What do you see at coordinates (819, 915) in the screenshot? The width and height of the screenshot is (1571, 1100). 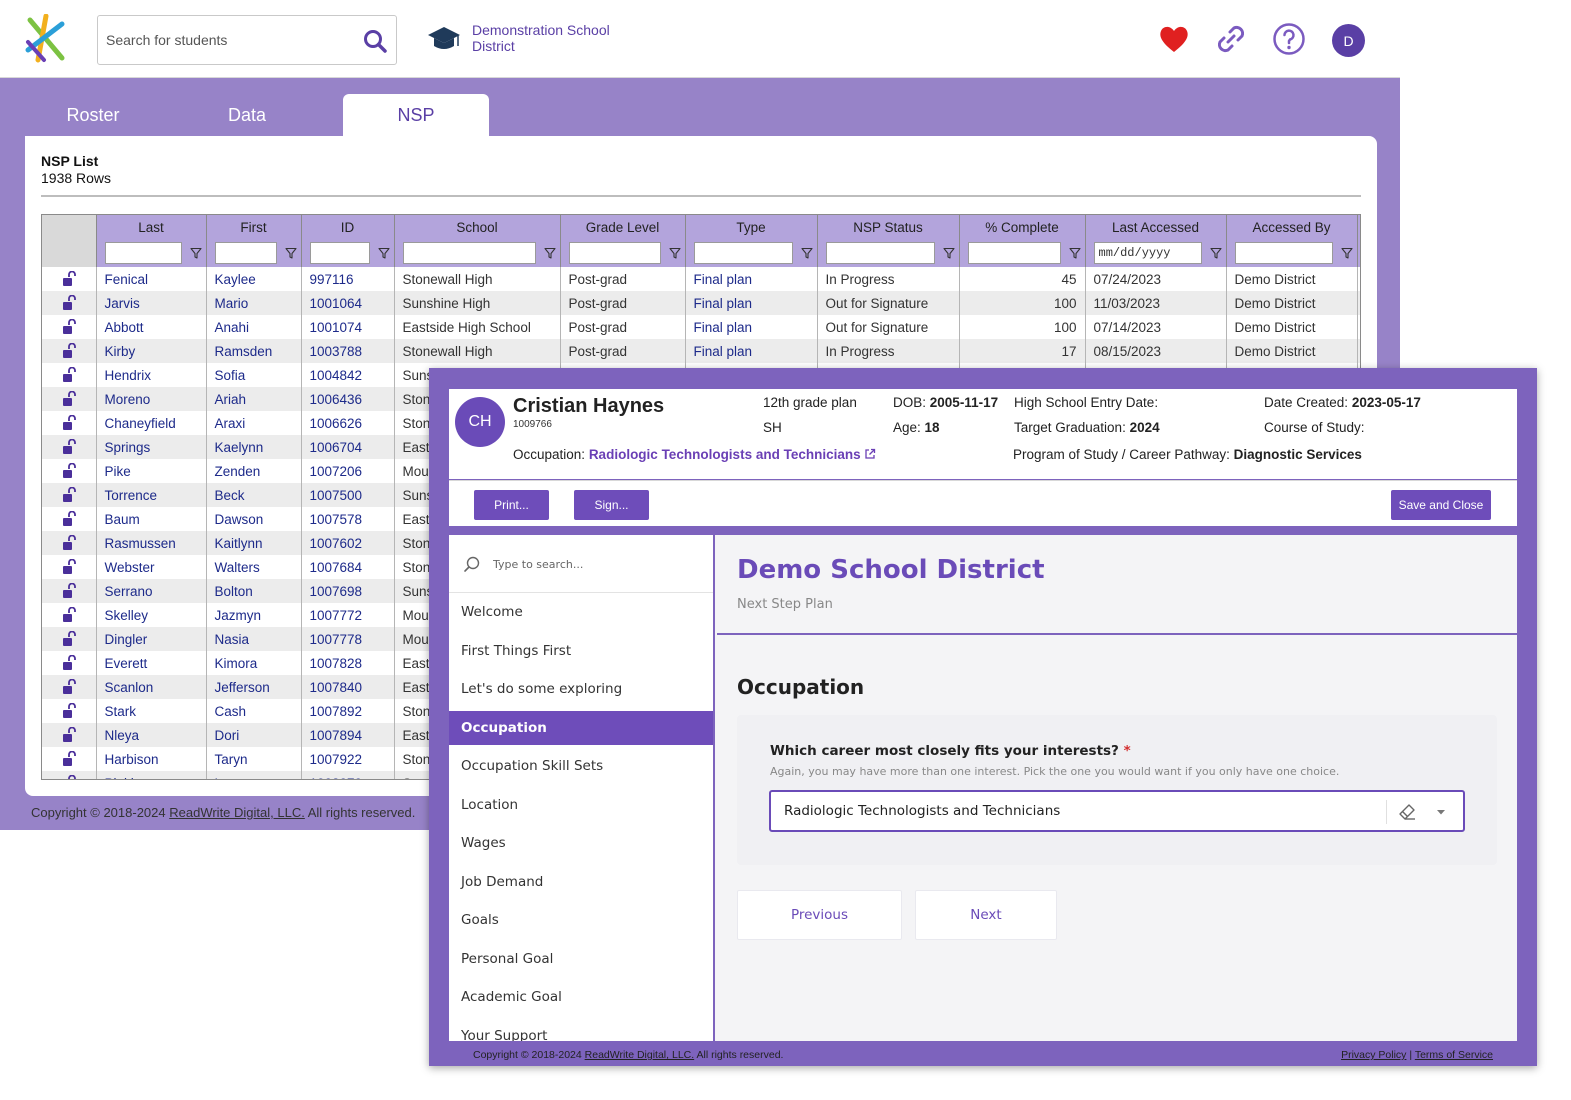 I see `previous-button: Previous` at bounding box center [819, 915].